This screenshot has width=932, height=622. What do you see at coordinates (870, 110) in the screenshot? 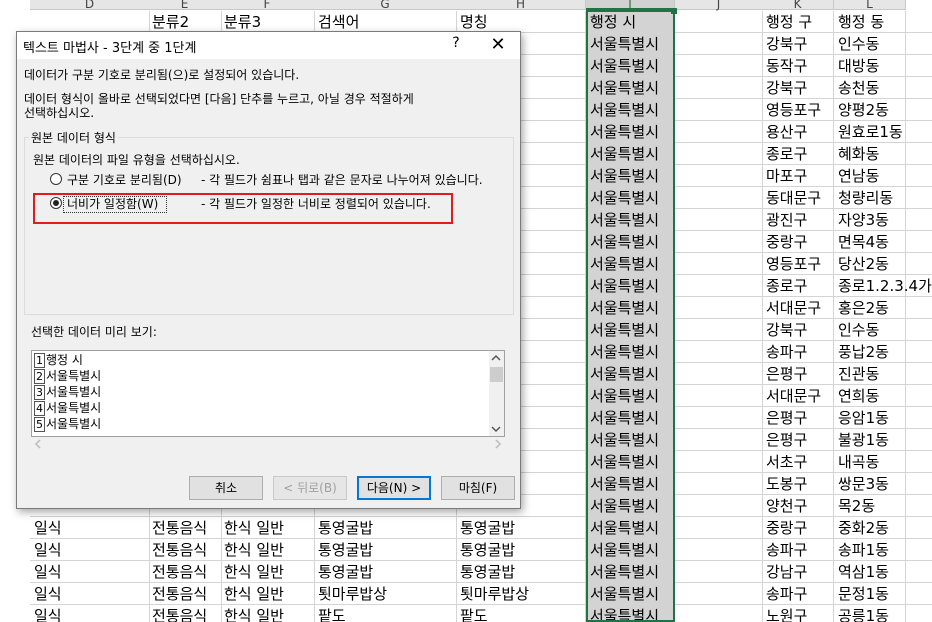
I see `cell: 양평2동` at bounding box center [870, 110].